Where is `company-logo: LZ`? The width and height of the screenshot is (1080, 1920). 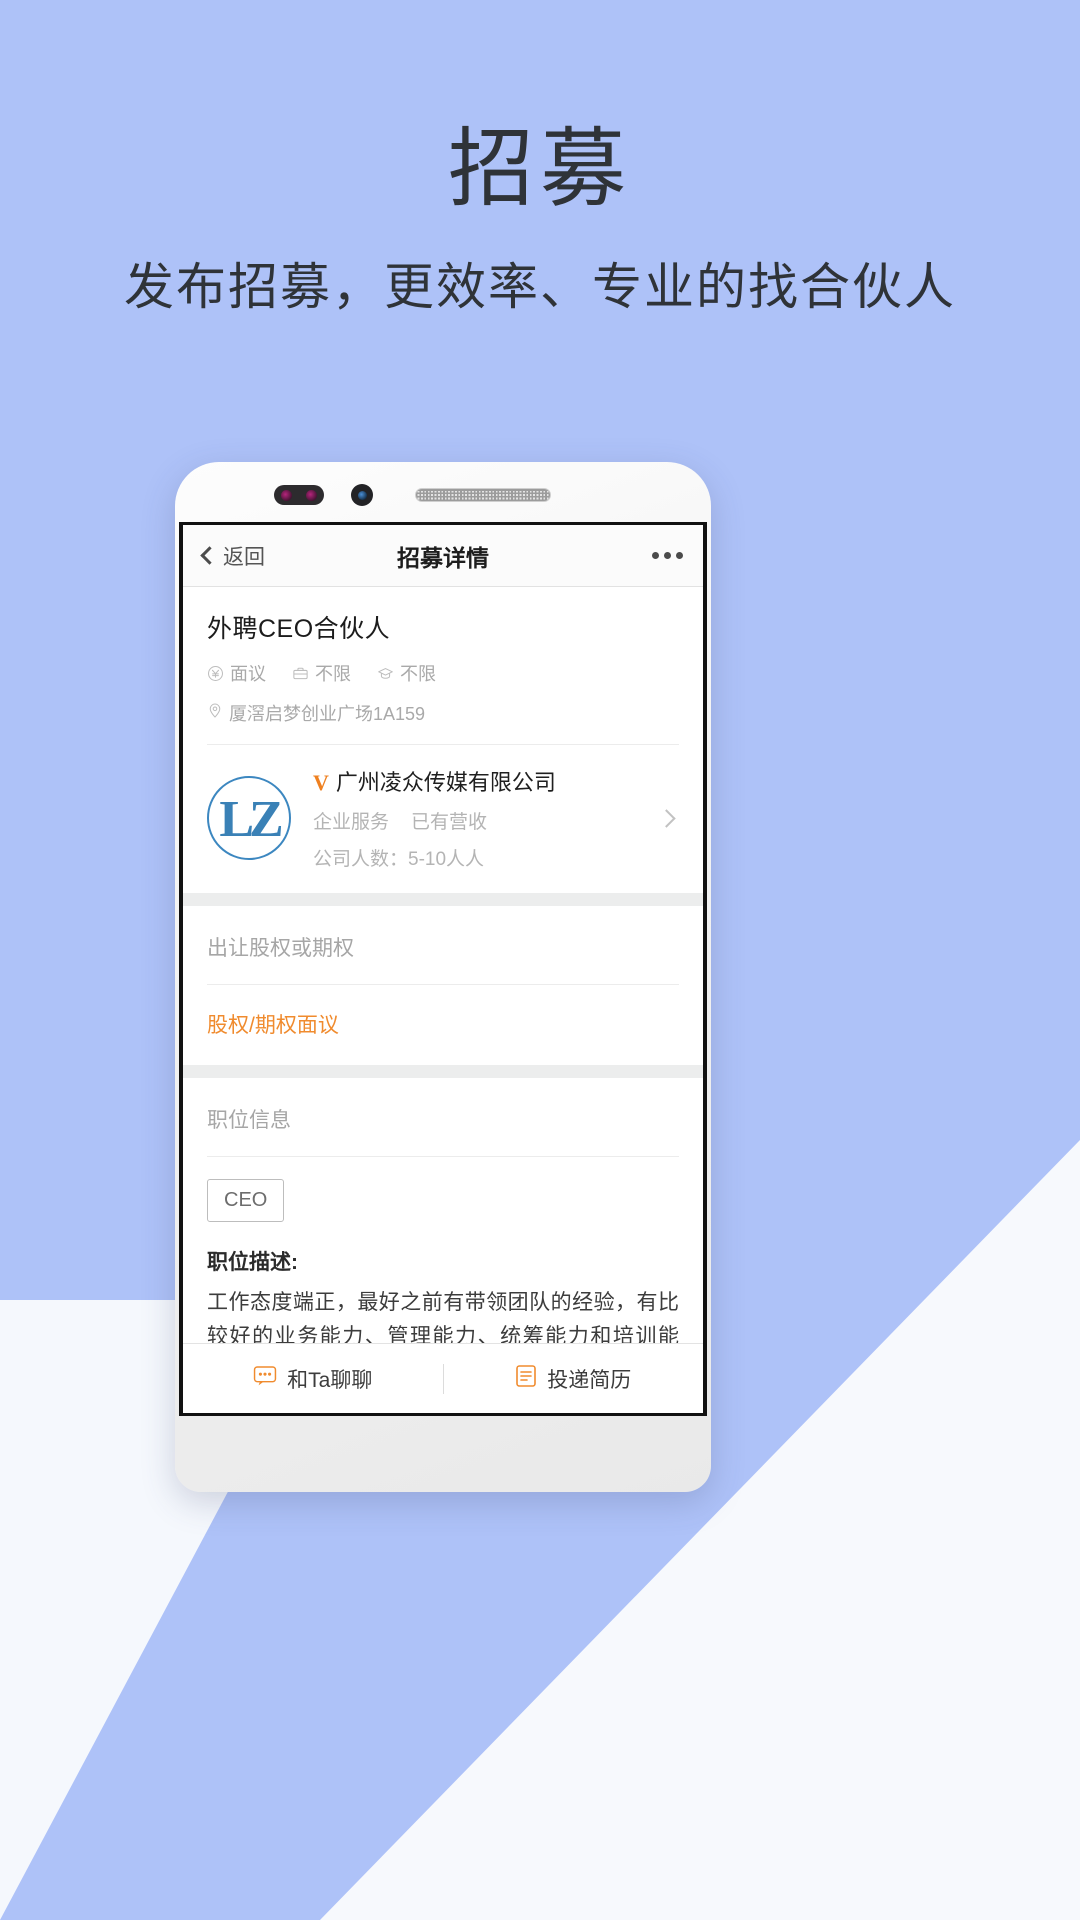 company-logo: LZ is located at coordinates (249, 818).